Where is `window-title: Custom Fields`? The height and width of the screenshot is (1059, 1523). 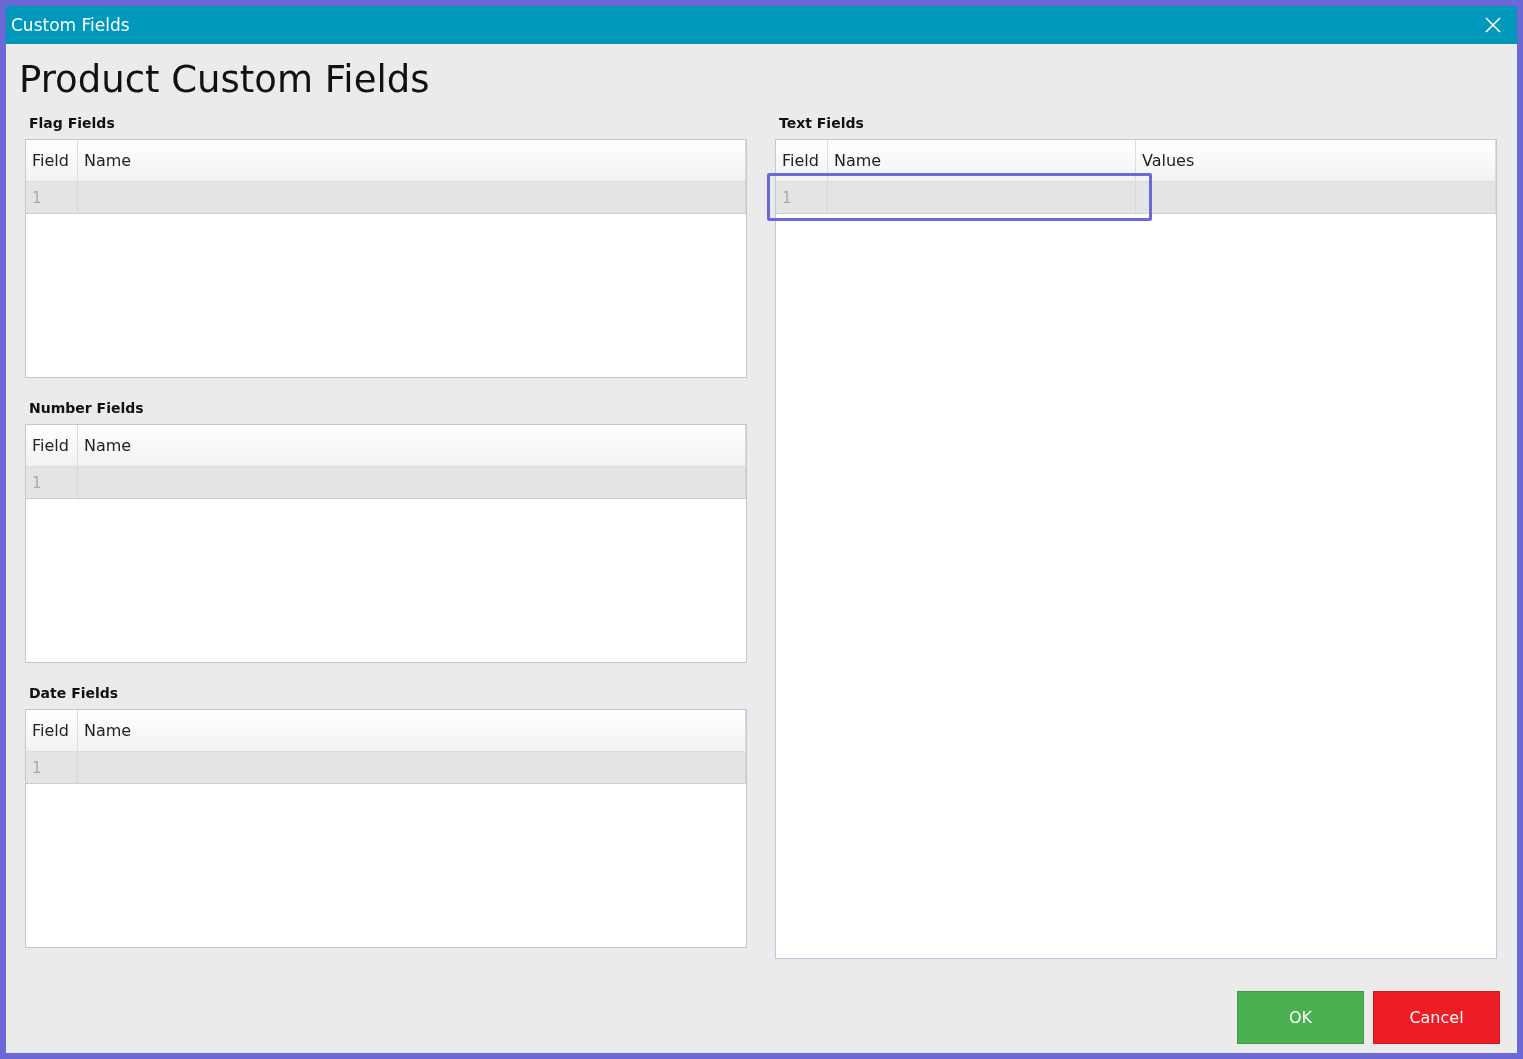 window-title: Custom Fields is located at coordinates (70, 25).